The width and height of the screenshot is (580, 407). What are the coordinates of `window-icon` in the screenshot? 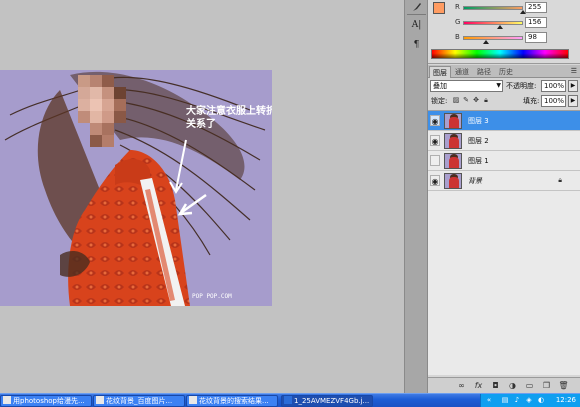 It's located at (7, 400).